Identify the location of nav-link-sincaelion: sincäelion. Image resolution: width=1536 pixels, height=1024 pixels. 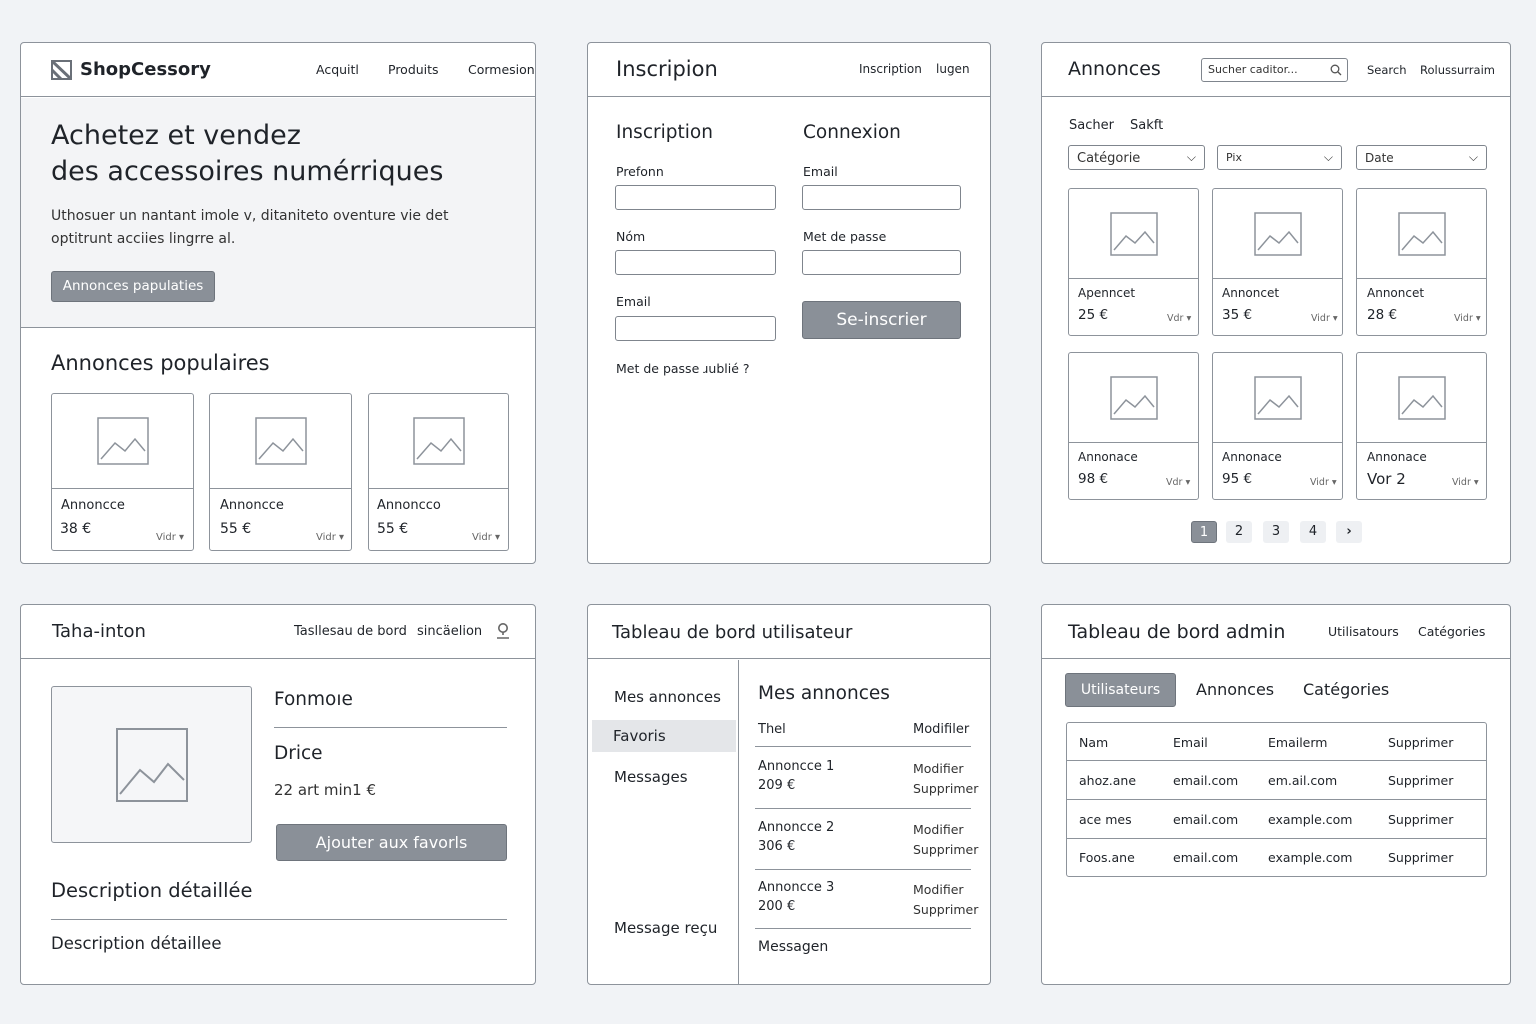
(449, 631).